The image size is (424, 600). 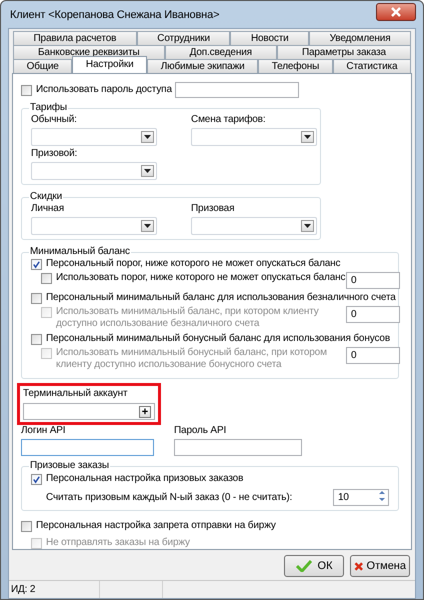 What do you see at coordinates (202, 66) in the screenshot?
I see `tab: Любимые экипажи` at bounding box center [202, 66].